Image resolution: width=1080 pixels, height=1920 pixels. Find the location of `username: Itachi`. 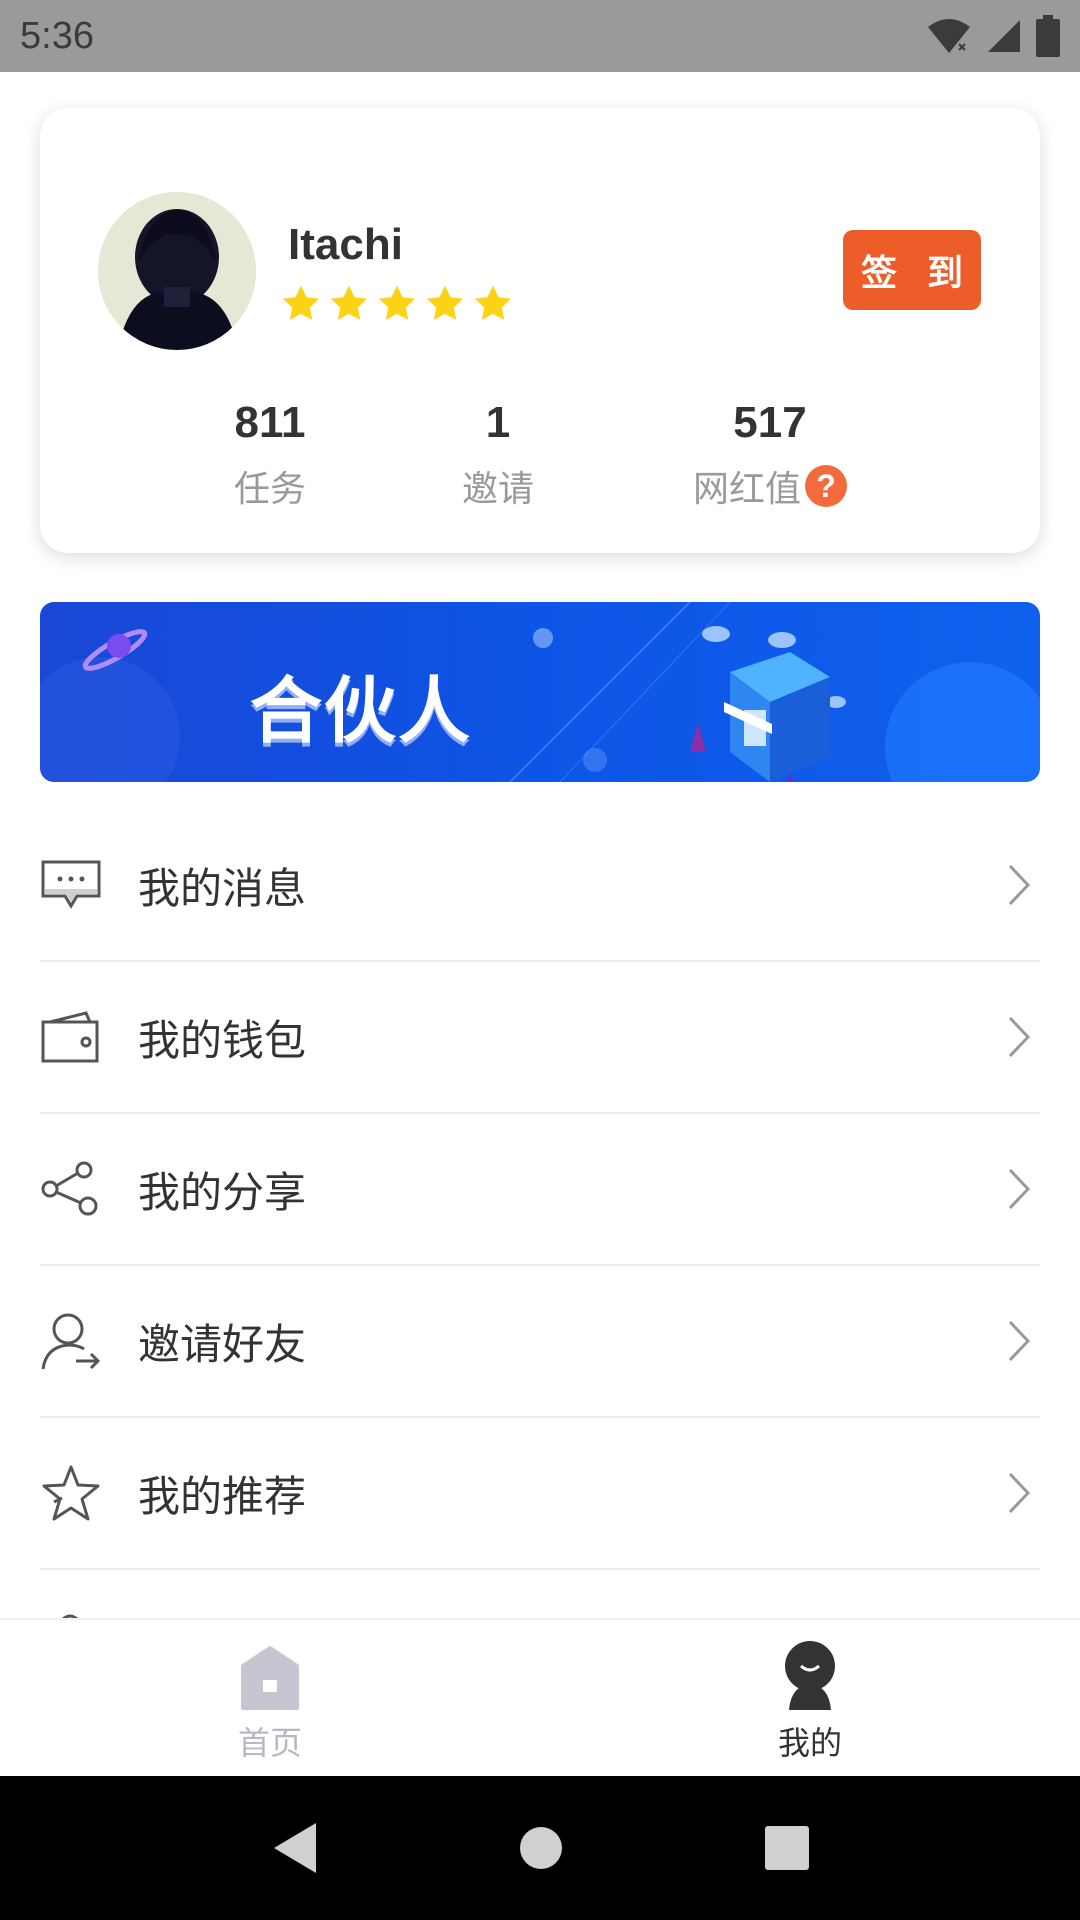

username: Itachi is located at coordinates (345, 244).